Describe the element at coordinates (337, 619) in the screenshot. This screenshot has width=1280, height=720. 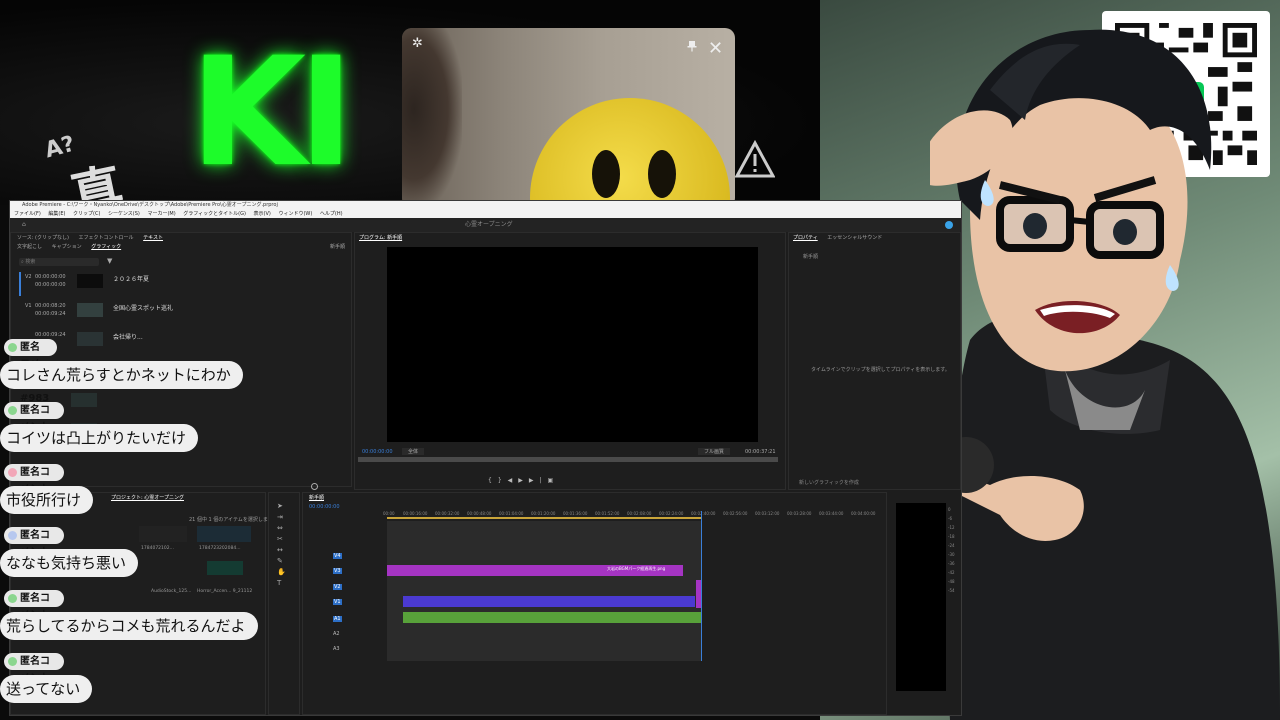
I see `track-a1: A1` at that location.